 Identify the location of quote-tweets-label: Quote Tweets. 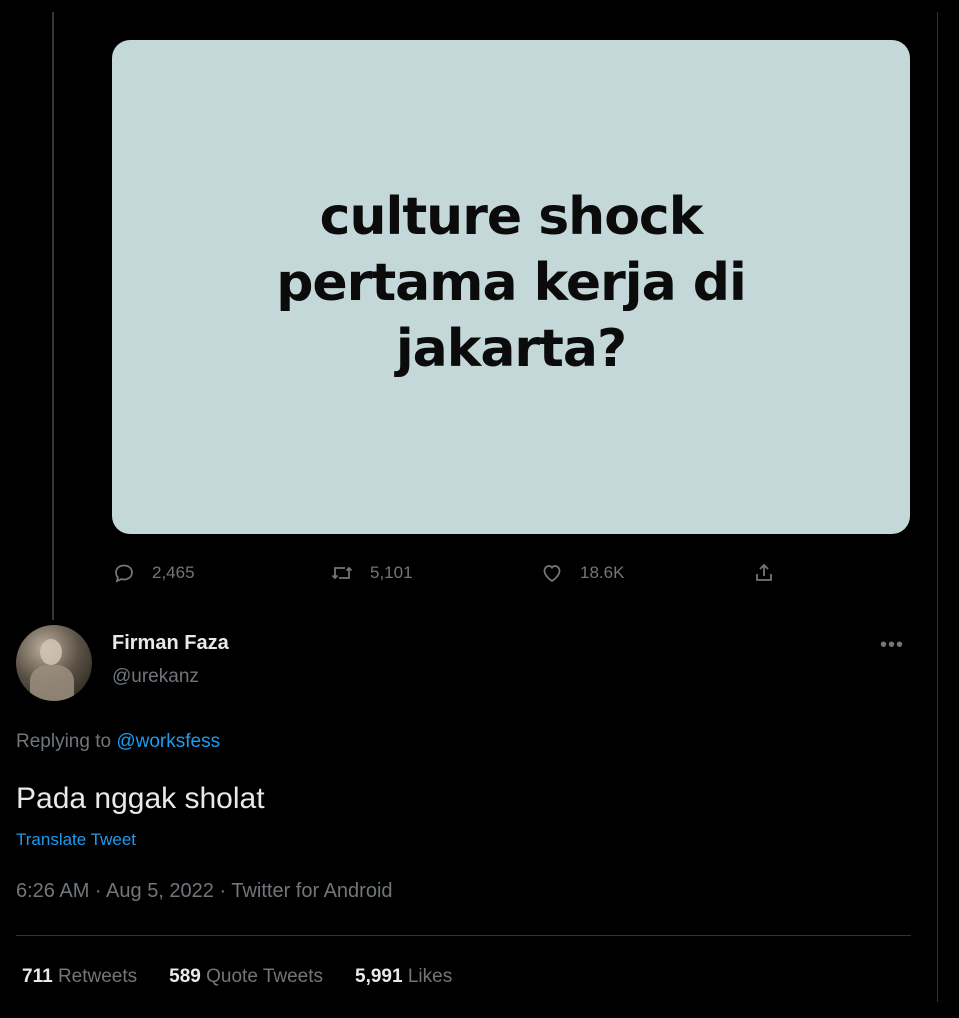
(265, 976).